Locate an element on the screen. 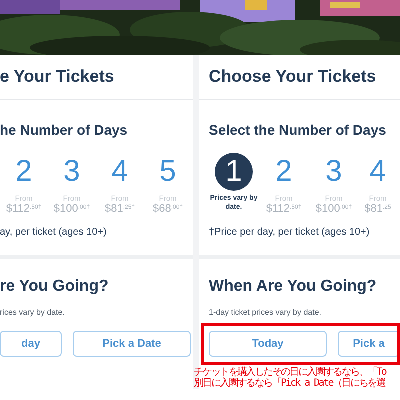 Image resolution: width=400 pixels, height=400 pixels. price-text: $68$^{.00†}$ is located at coordinates (168, 209).